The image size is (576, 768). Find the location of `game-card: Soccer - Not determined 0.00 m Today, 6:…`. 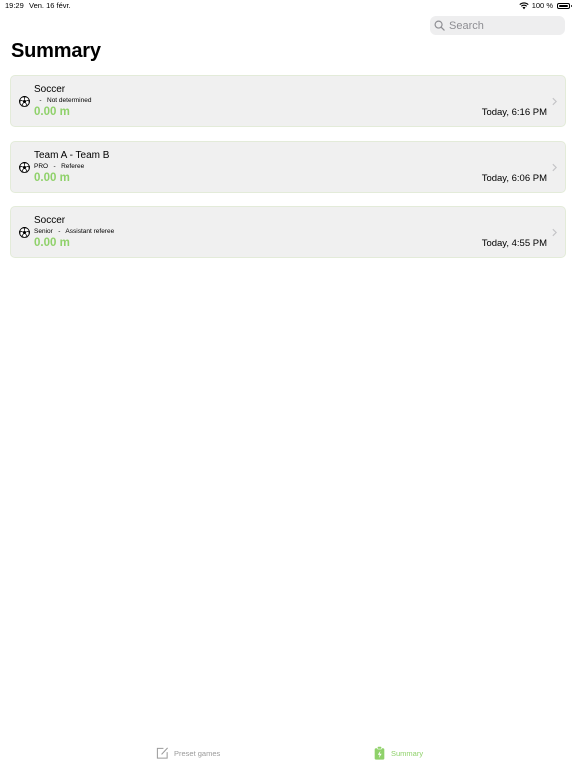

game-card: Soccer - Not determined 0.00 m Today, 6:… is located at coordinates (288, 101).